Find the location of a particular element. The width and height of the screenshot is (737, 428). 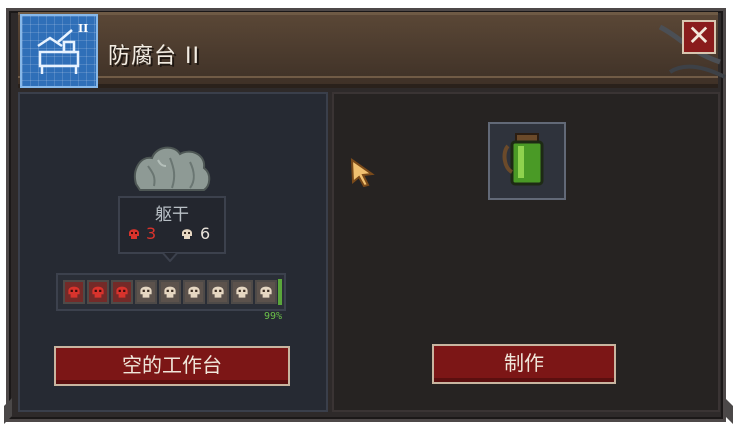

craft-button: 制作 is located at coordinates (524, 364).